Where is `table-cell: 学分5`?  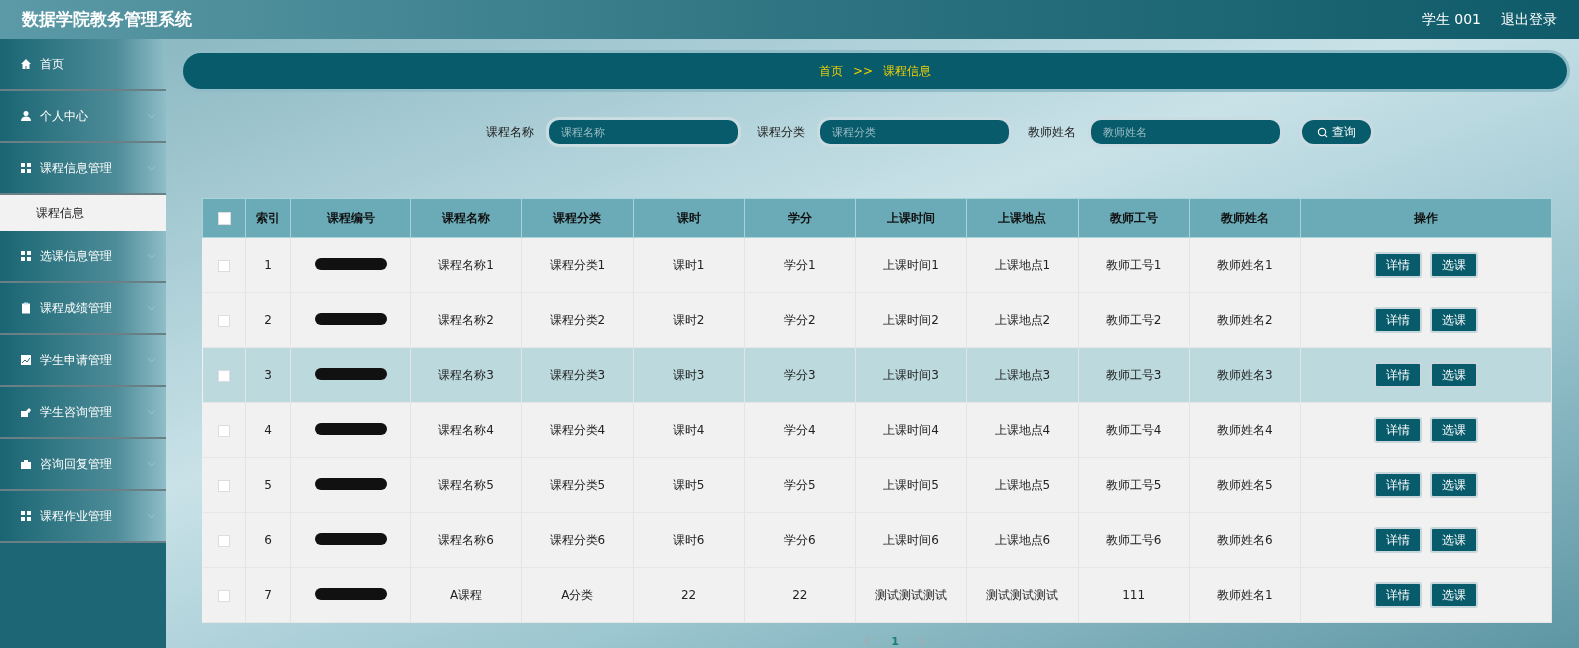 table-cell: 学分5 is located at coordinates (800, 485).